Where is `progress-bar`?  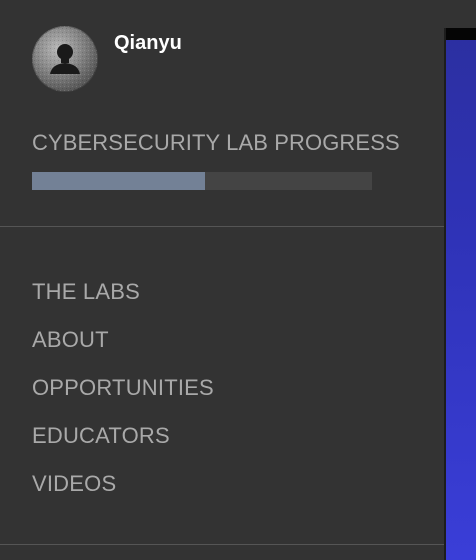 progress-bar is located at coordinates (202, 181).